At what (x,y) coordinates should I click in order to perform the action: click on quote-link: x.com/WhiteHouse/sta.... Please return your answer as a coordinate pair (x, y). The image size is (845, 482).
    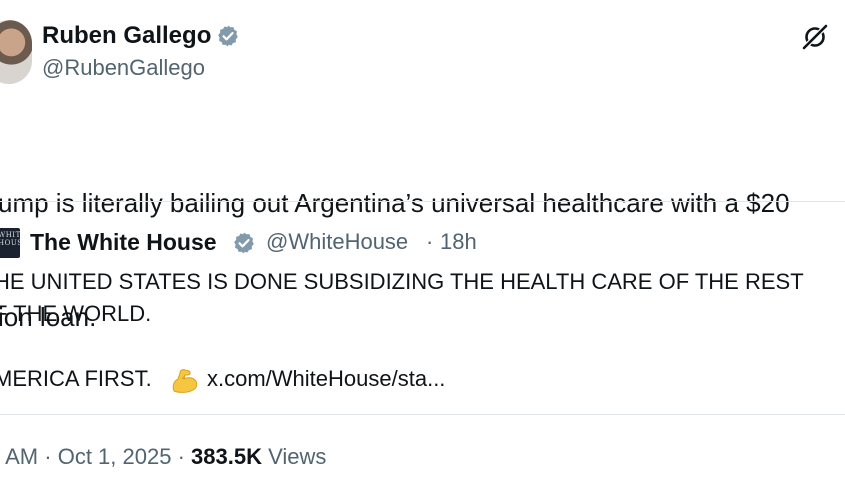
    Looking at the image, I should click on (326, 379).